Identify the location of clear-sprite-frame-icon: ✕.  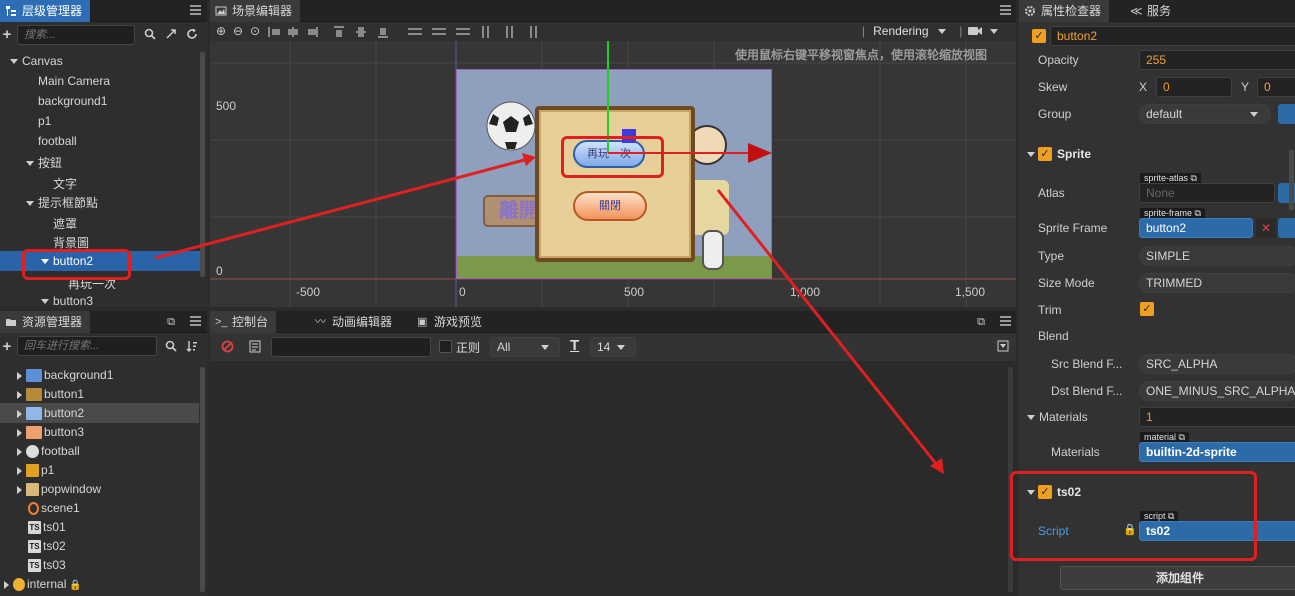
(1266, 228).